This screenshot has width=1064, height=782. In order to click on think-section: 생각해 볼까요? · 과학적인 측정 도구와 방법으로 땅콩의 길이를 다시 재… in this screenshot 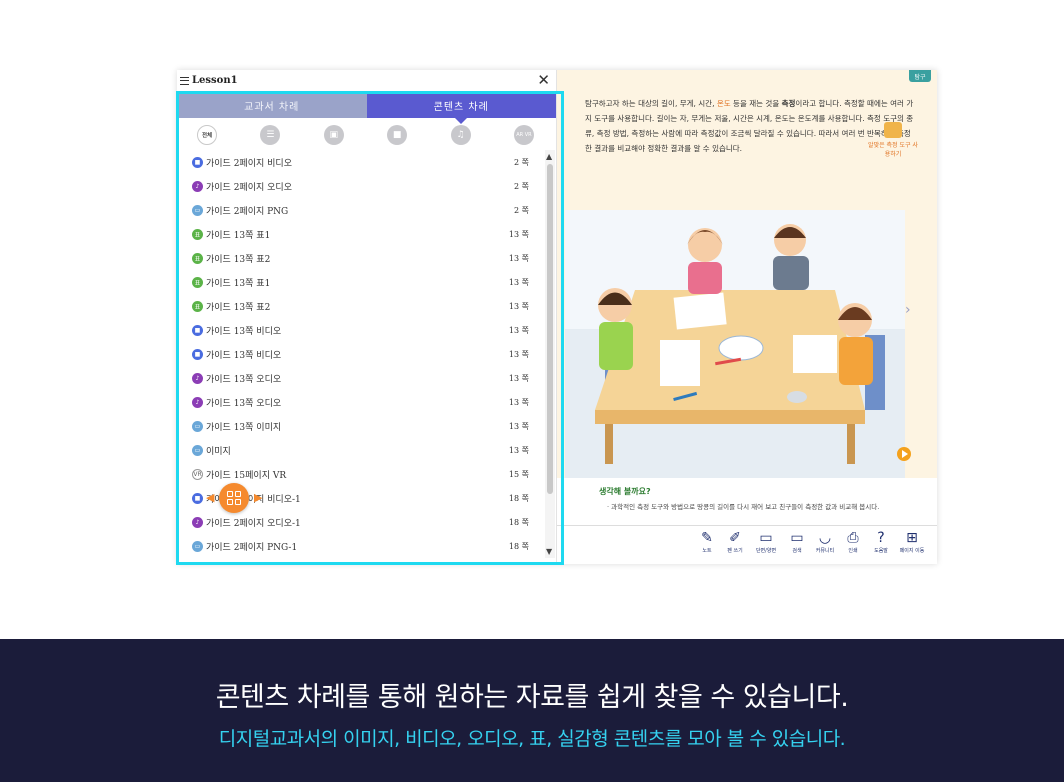, I will do `click(747, 501)`.